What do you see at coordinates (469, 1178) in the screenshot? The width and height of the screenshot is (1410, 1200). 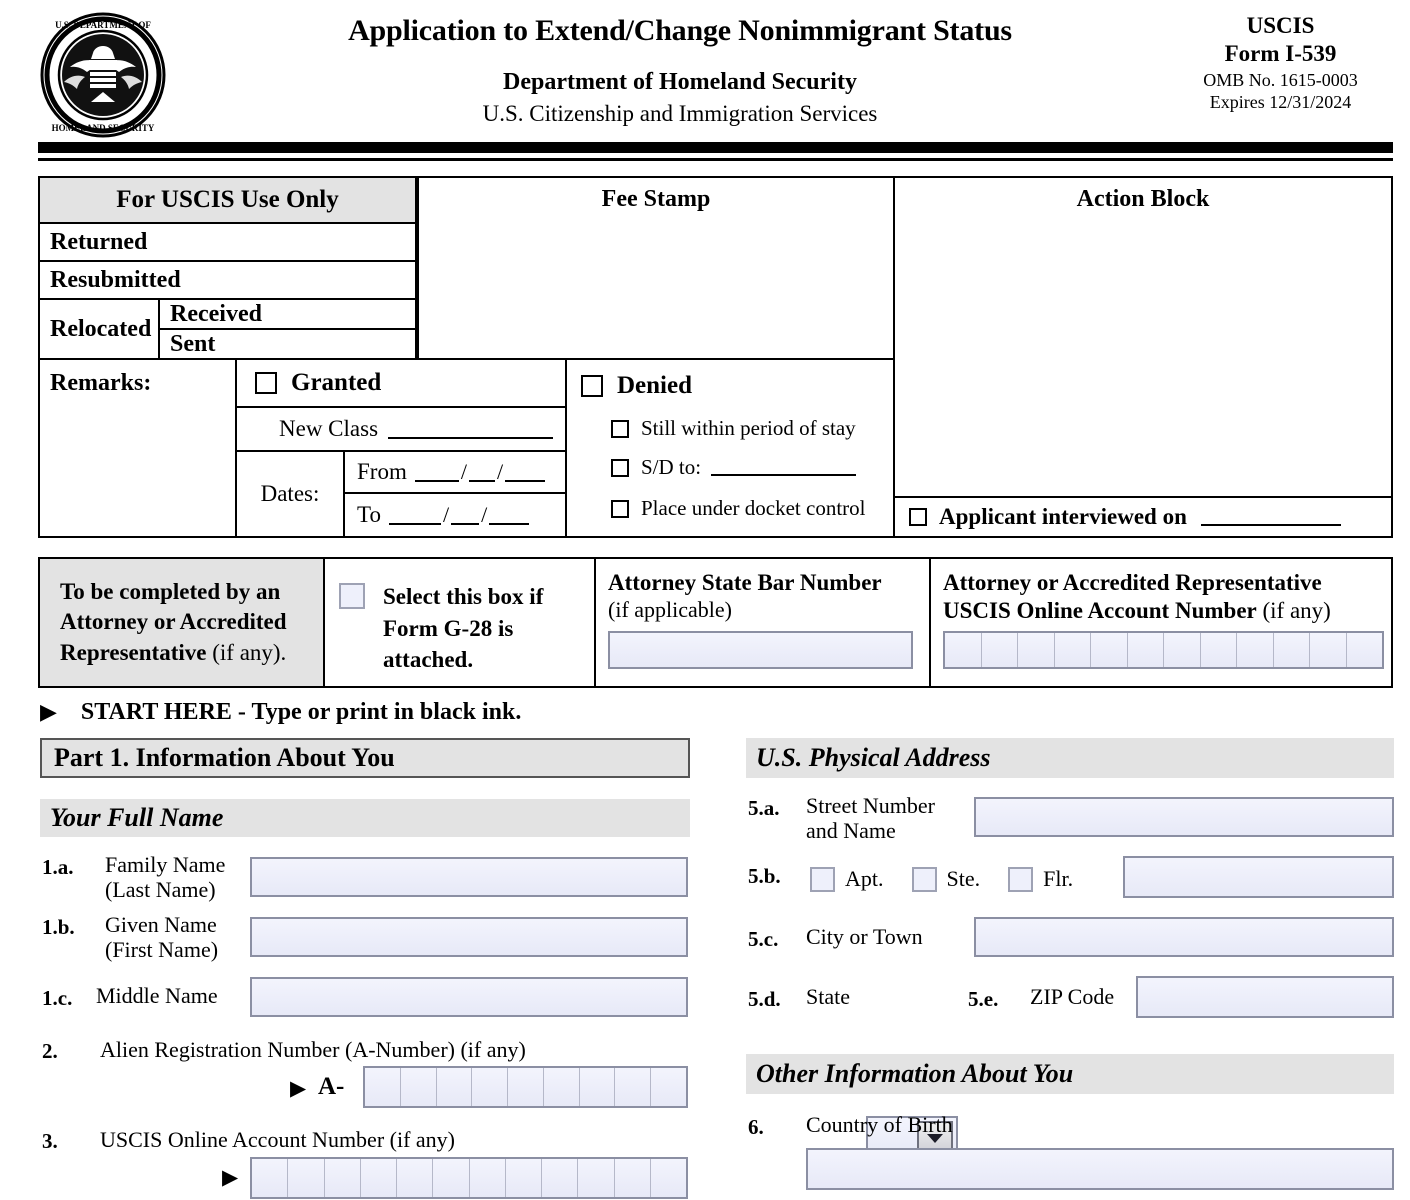 I see `uscis-online-account-input` at bounding box center [469, 1178].